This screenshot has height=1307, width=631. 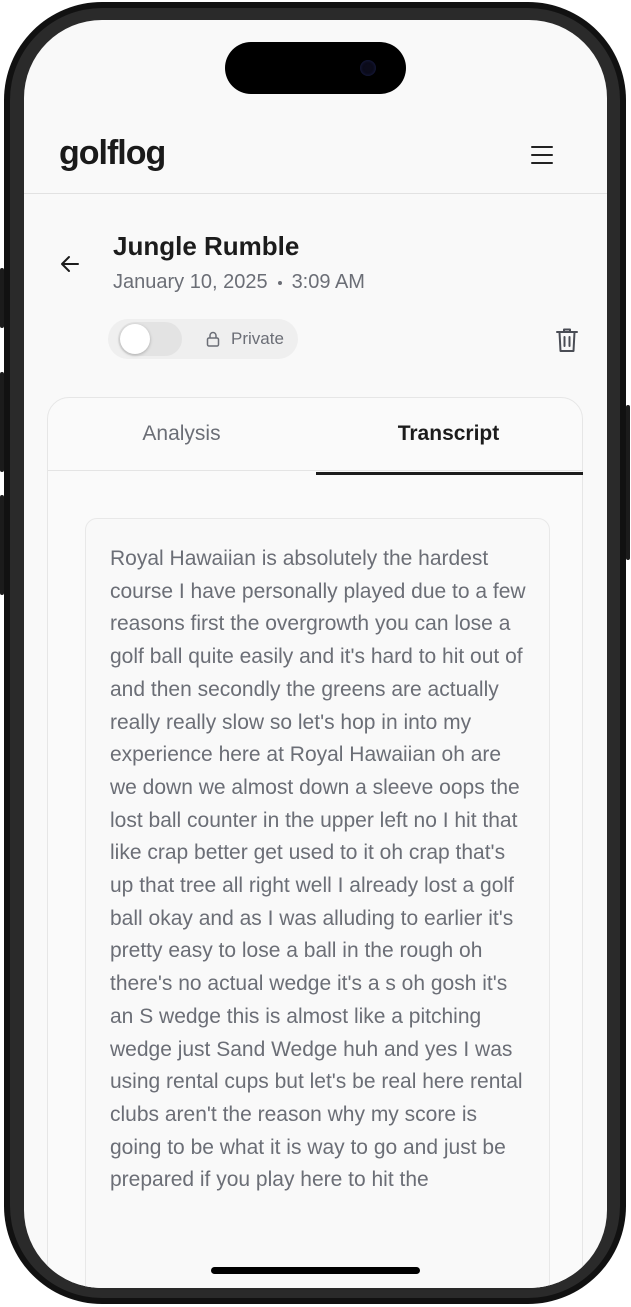 What do you see at coordinates (449, 473) in the screenshot?
I see `active-tab-indicator` at bounding box center [449, 473].